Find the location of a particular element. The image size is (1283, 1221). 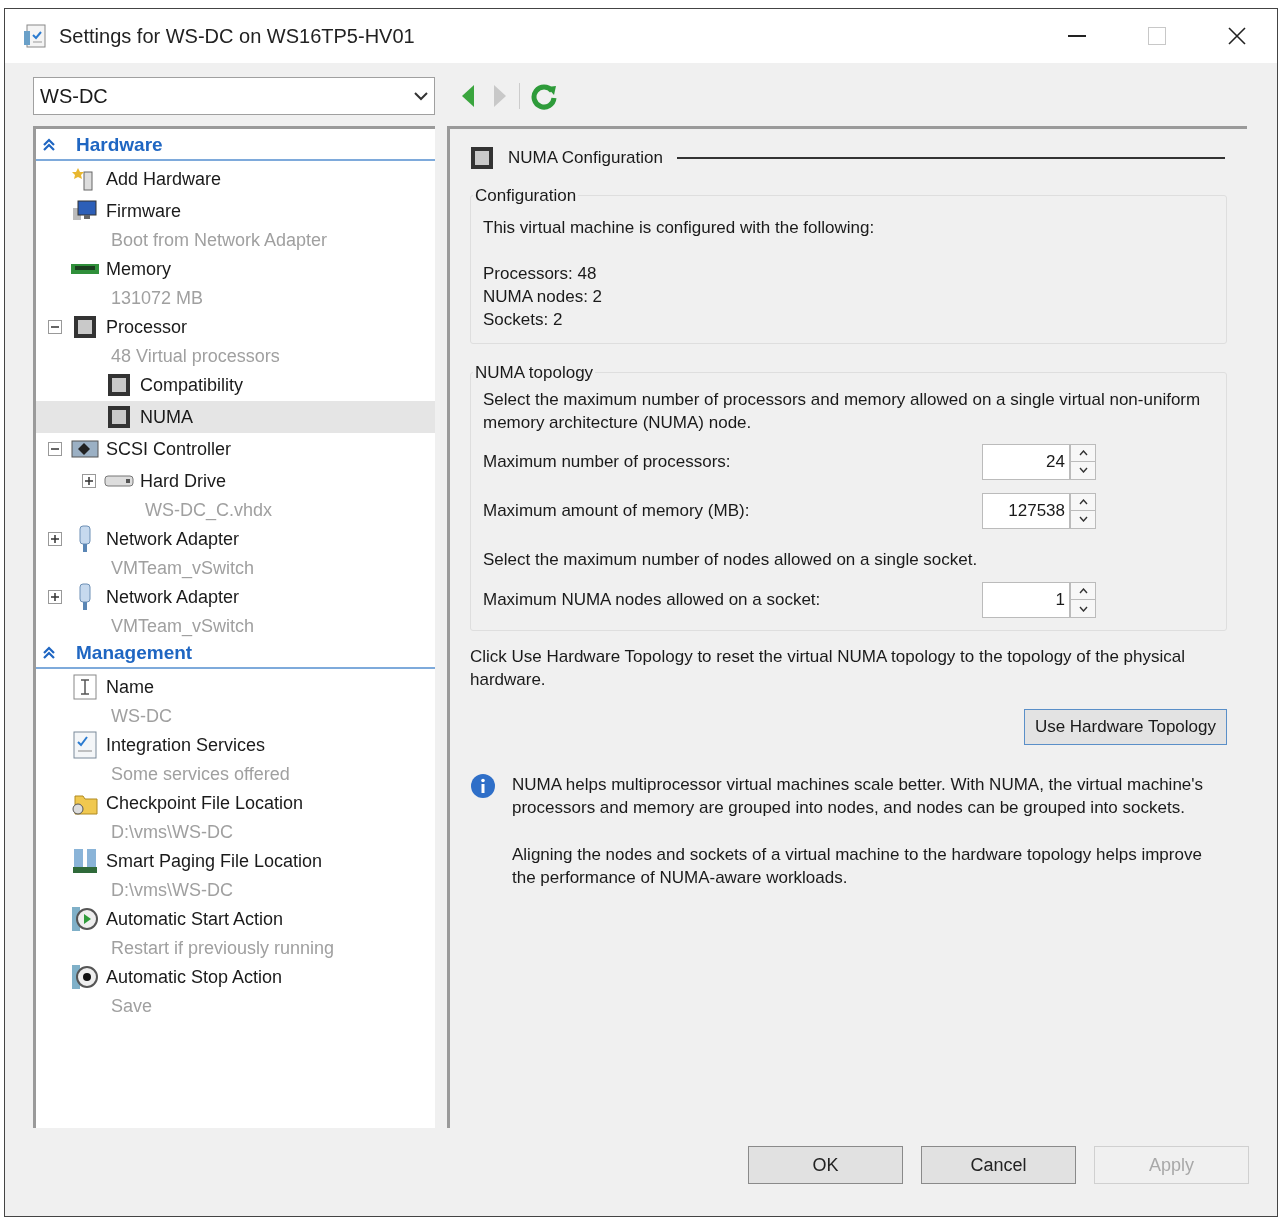

group-title: Configuration is located at coordinates (526, 196).